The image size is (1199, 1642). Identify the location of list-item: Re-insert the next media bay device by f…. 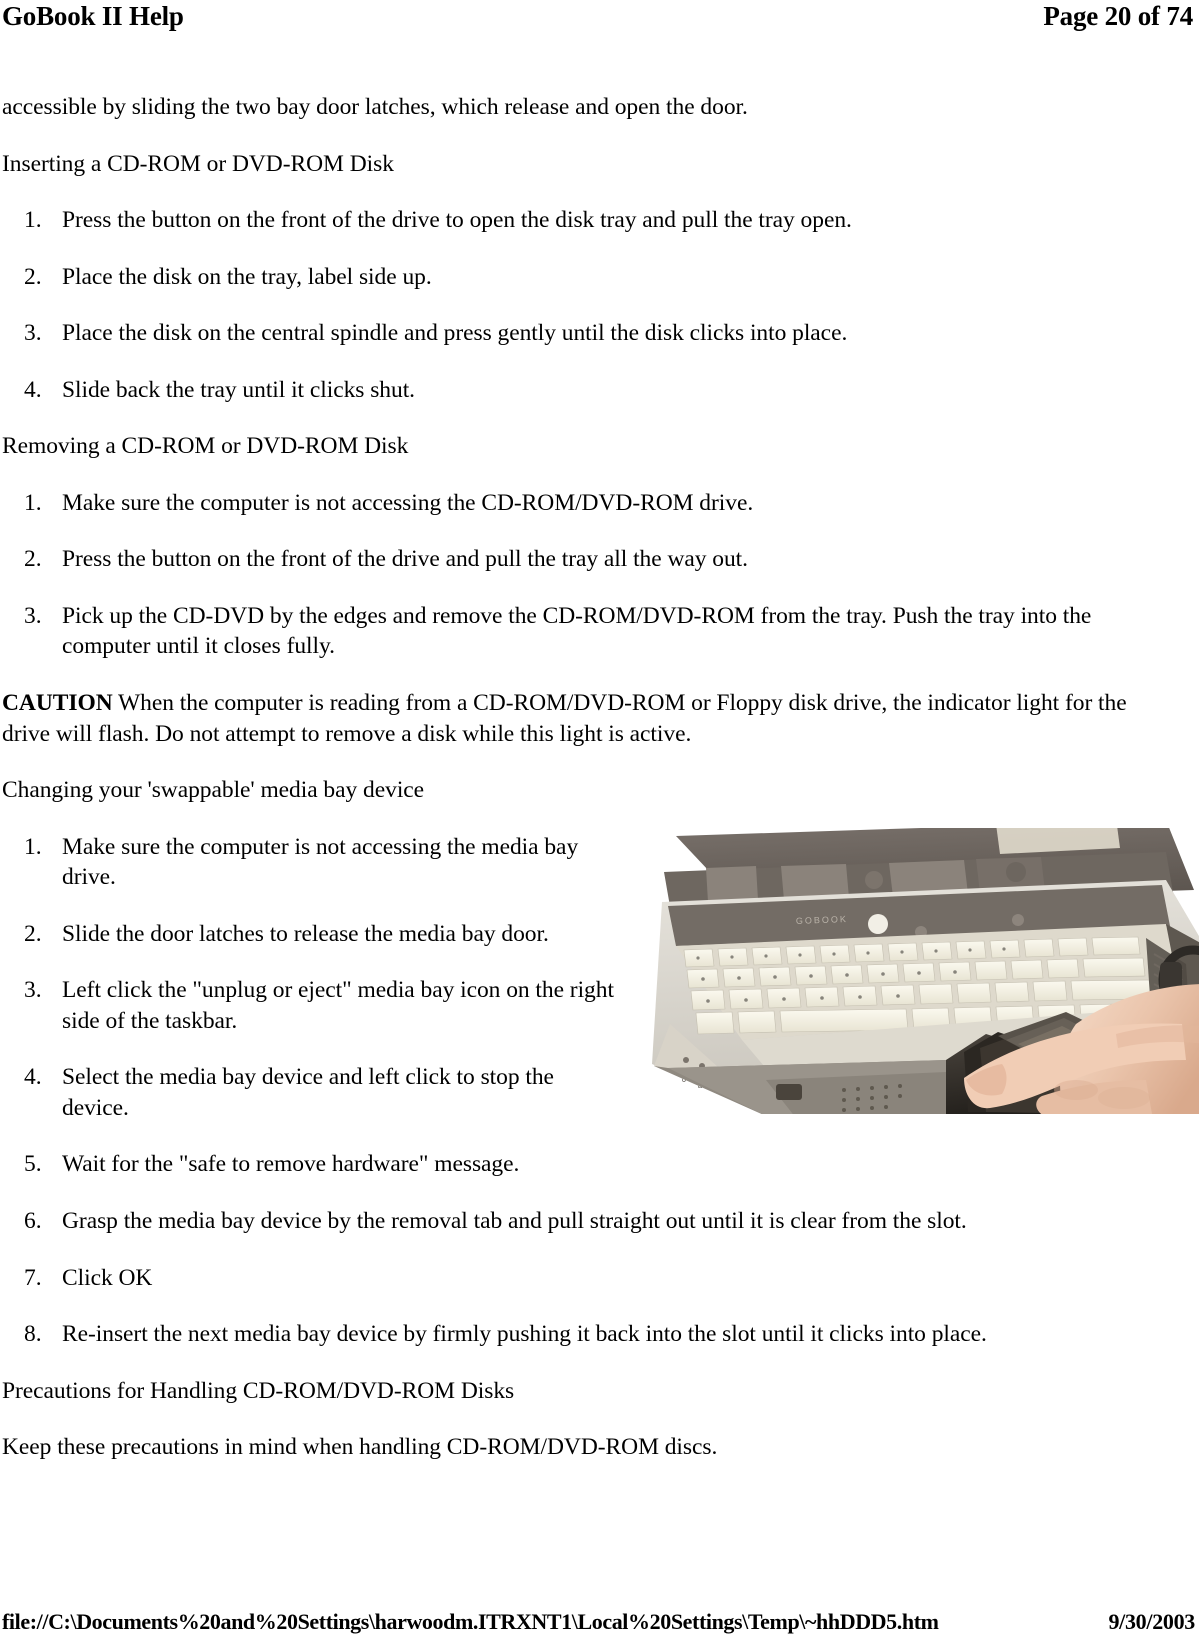
(505, 1334).